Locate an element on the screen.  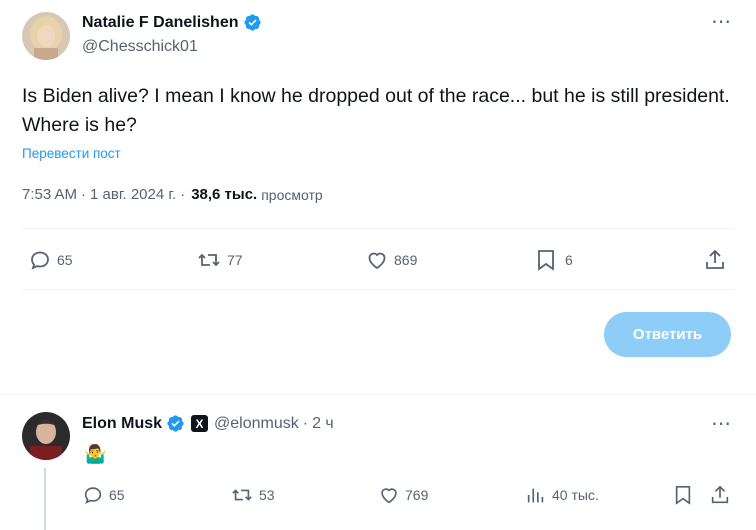
reply-button: Ответить is located at coordinates (667, 334).